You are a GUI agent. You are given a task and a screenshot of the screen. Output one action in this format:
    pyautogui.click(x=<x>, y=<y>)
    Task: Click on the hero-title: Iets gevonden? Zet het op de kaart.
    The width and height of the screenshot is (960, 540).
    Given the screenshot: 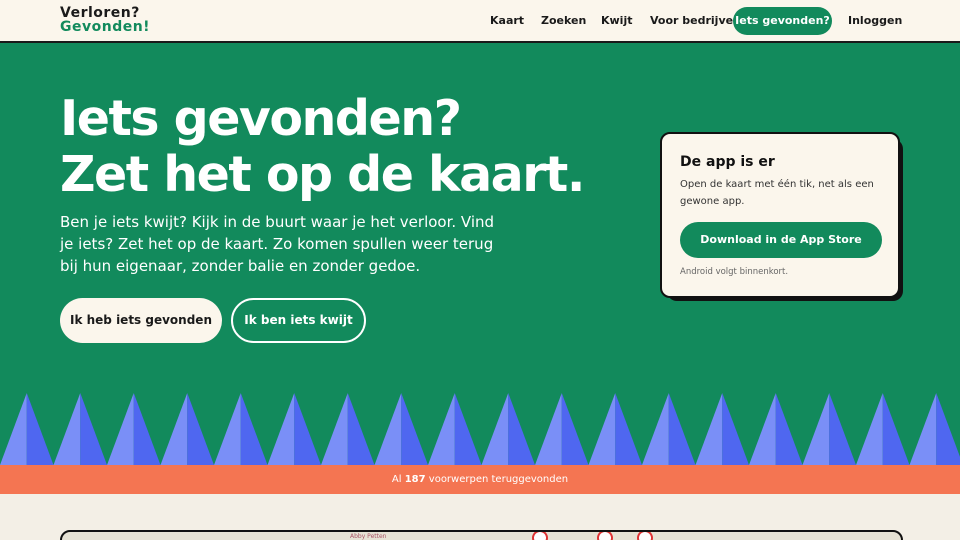 What is the action you would take?
    pyautogui.click(x=322, y=146)
    